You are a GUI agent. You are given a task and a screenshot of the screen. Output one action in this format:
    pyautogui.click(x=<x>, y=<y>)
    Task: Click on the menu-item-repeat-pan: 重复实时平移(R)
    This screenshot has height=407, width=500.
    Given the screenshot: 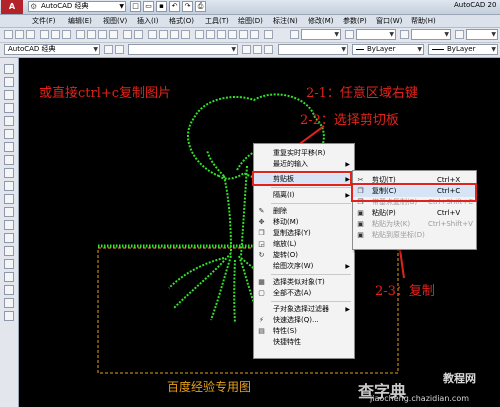 What is the action you would take?
    pyautogui.click(x=304, y=153)
    